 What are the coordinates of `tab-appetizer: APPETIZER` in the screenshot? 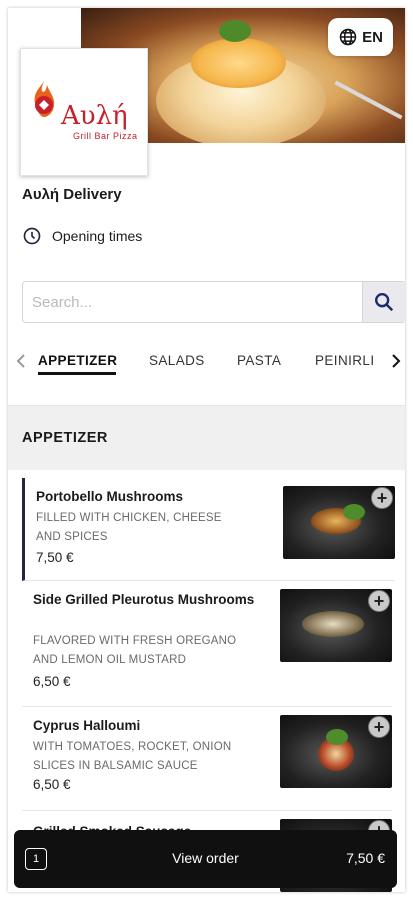 It's located at (77, 360).